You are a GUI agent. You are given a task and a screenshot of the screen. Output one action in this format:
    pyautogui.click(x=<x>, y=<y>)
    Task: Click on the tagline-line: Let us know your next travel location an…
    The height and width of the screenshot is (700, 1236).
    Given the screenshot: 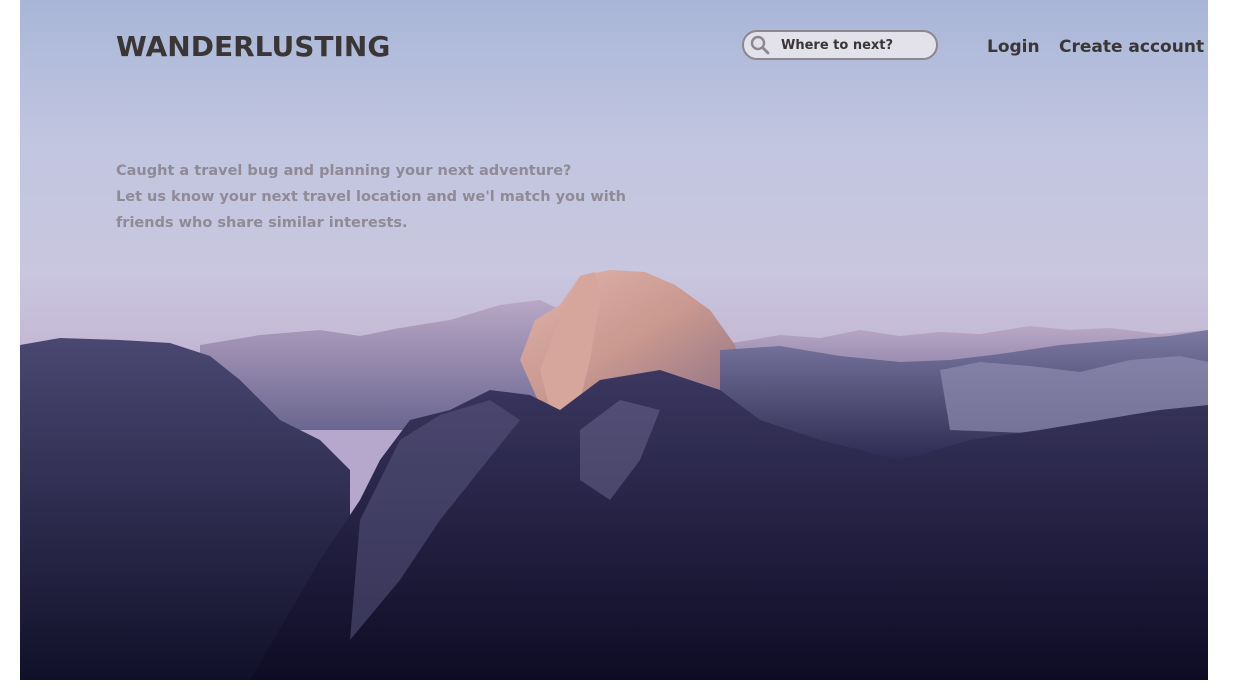 What is the action you would take?
    pyautogui.click(x=371, y=197)
    